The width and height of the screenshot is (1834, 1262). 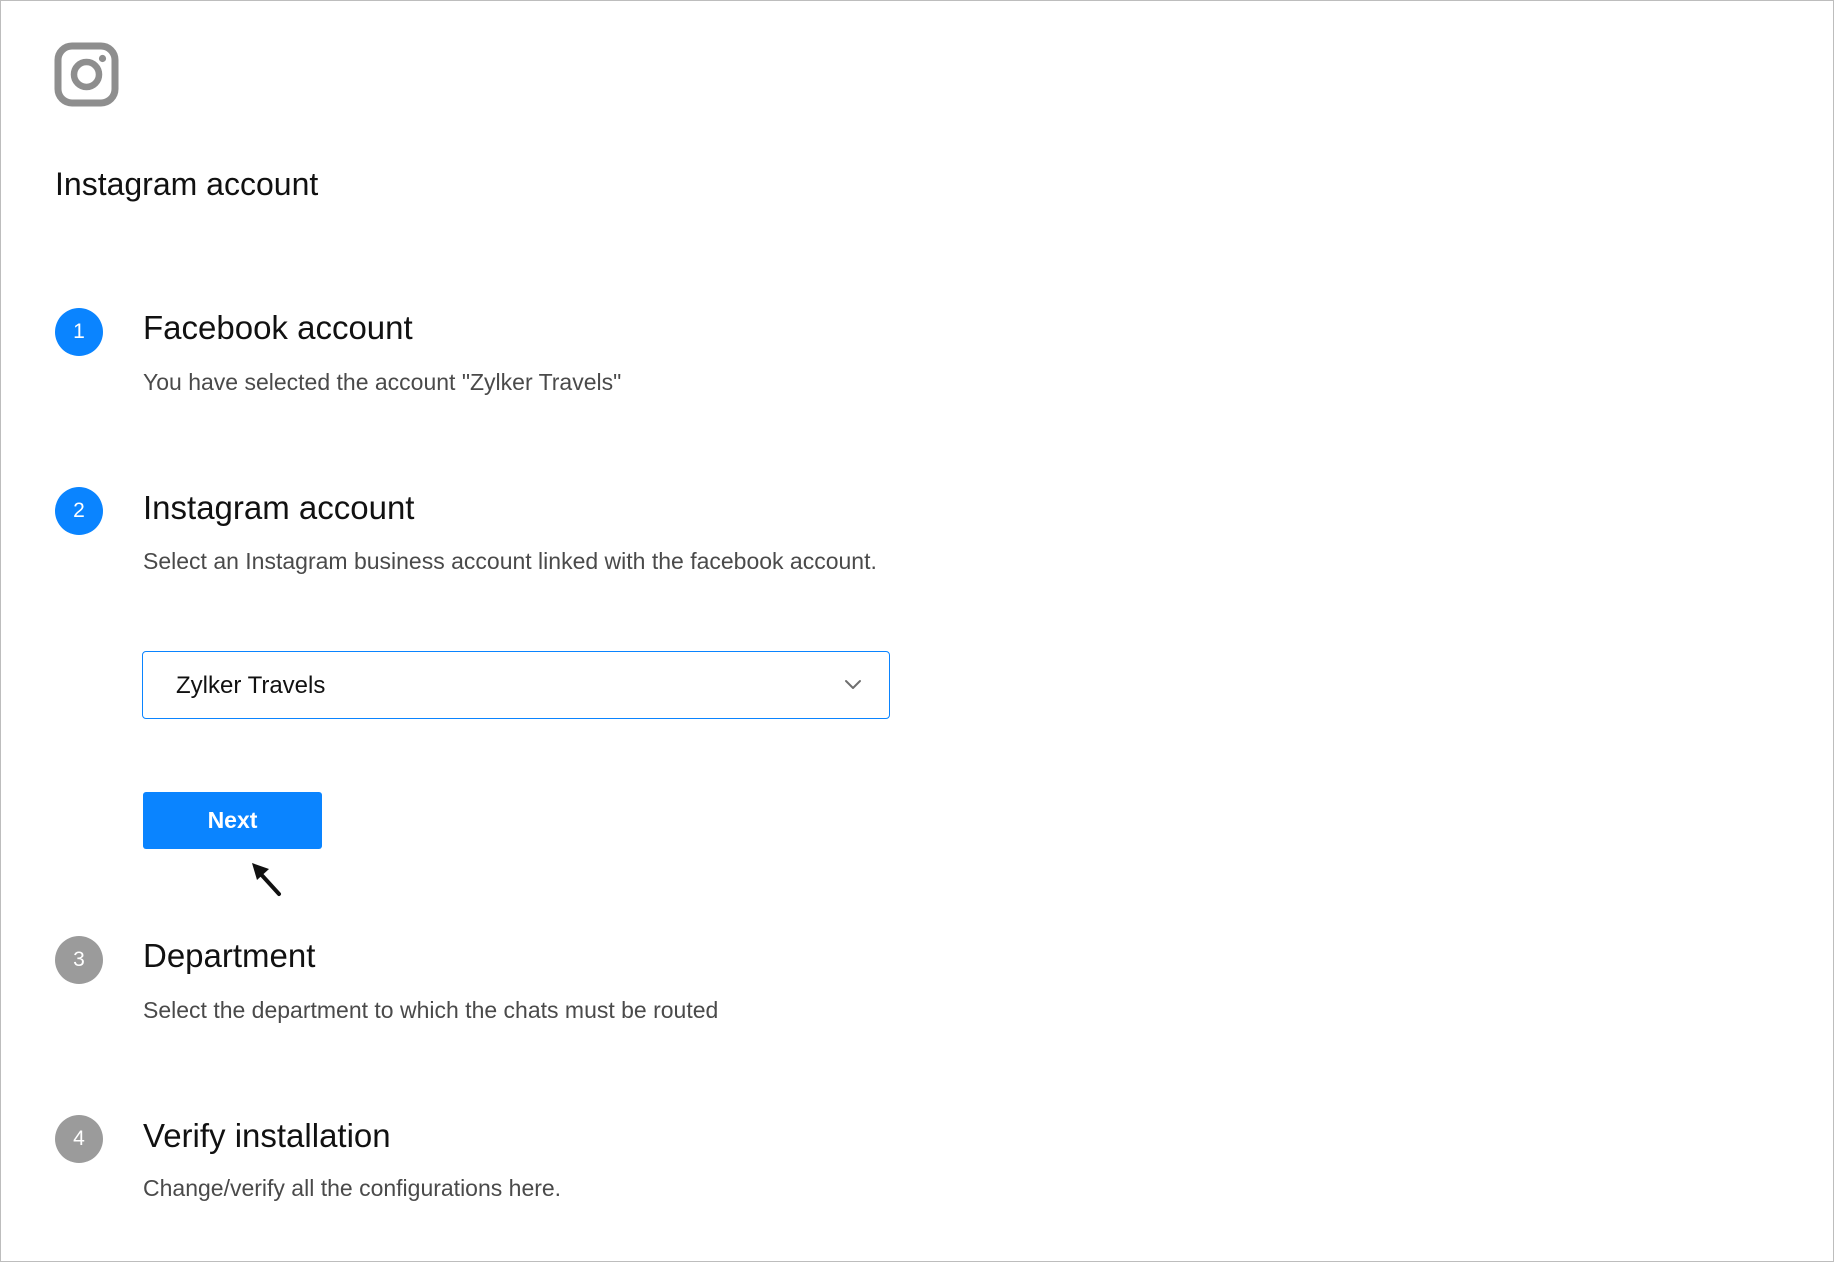 I want to click on step-4-badge: 4, so click(x=79, y=1139).